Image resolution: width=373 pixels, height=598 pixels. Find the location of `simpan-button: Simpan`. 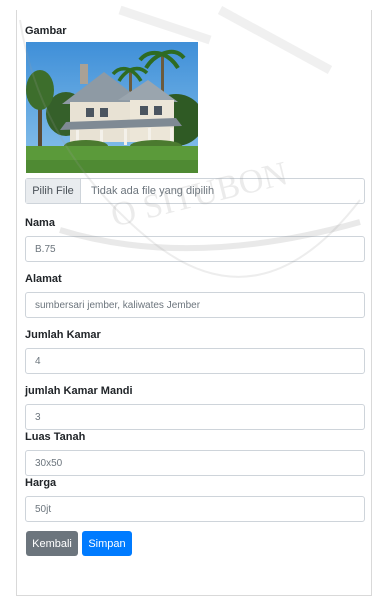

simpan-button: Simpan is located at coordinates (107, 543).